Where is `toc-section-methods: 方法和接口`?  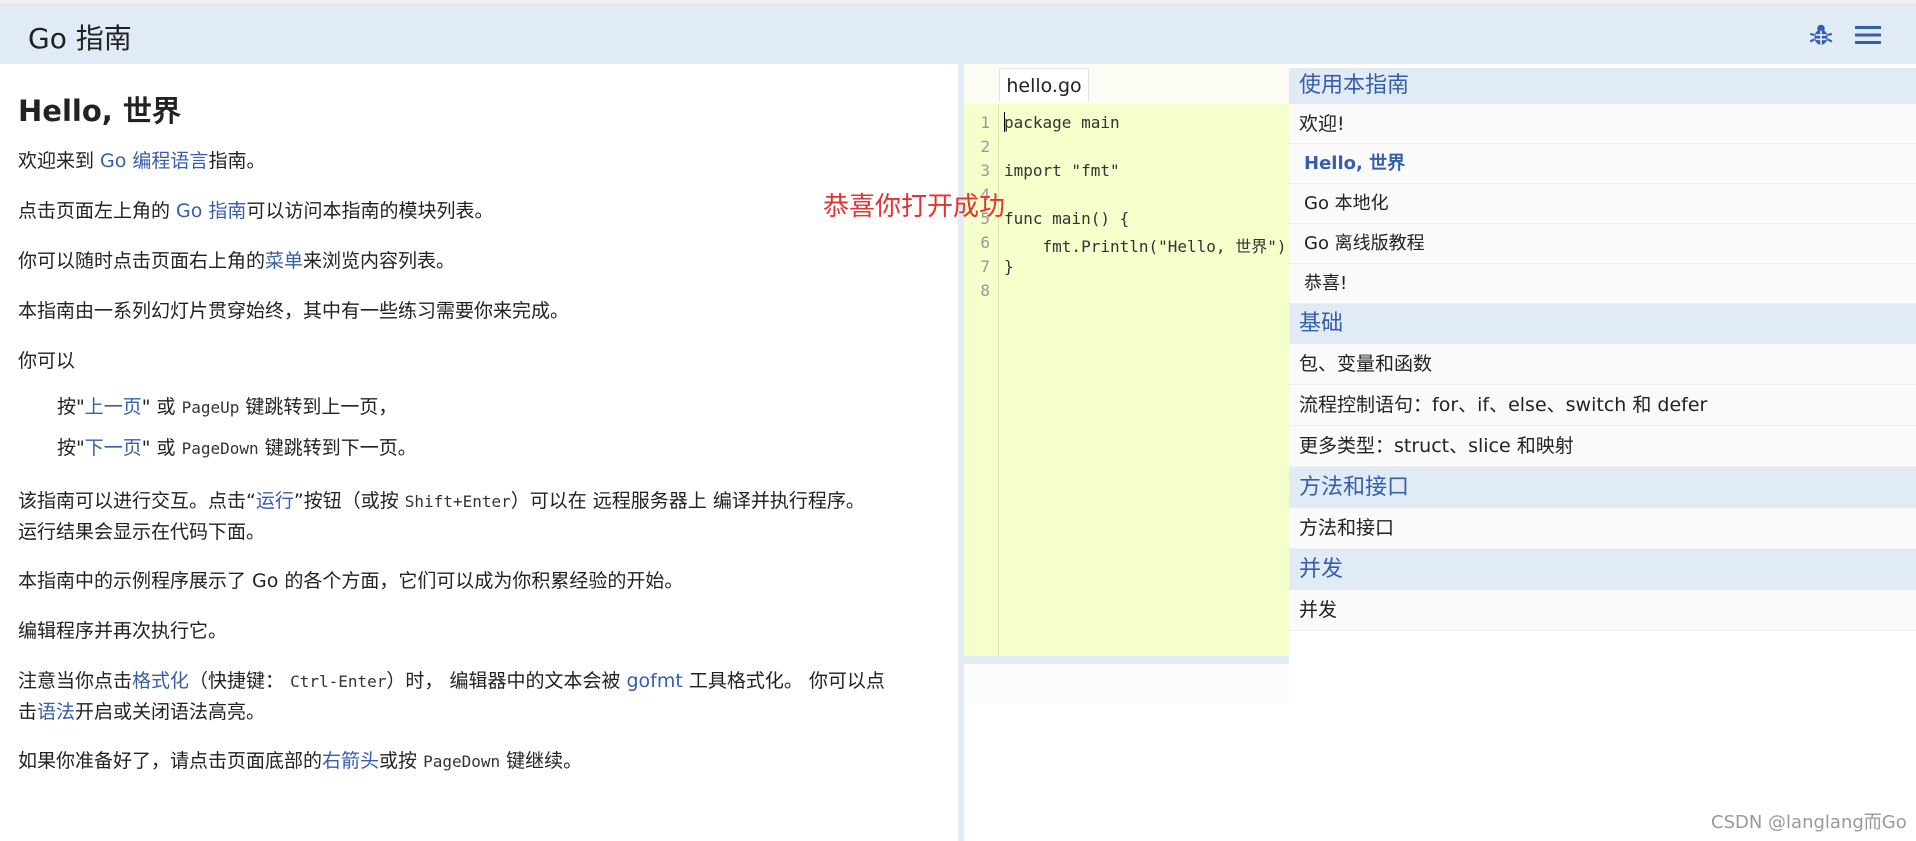 toc-section-methods: 方法和接口 is located at coordinates (1602, 487).